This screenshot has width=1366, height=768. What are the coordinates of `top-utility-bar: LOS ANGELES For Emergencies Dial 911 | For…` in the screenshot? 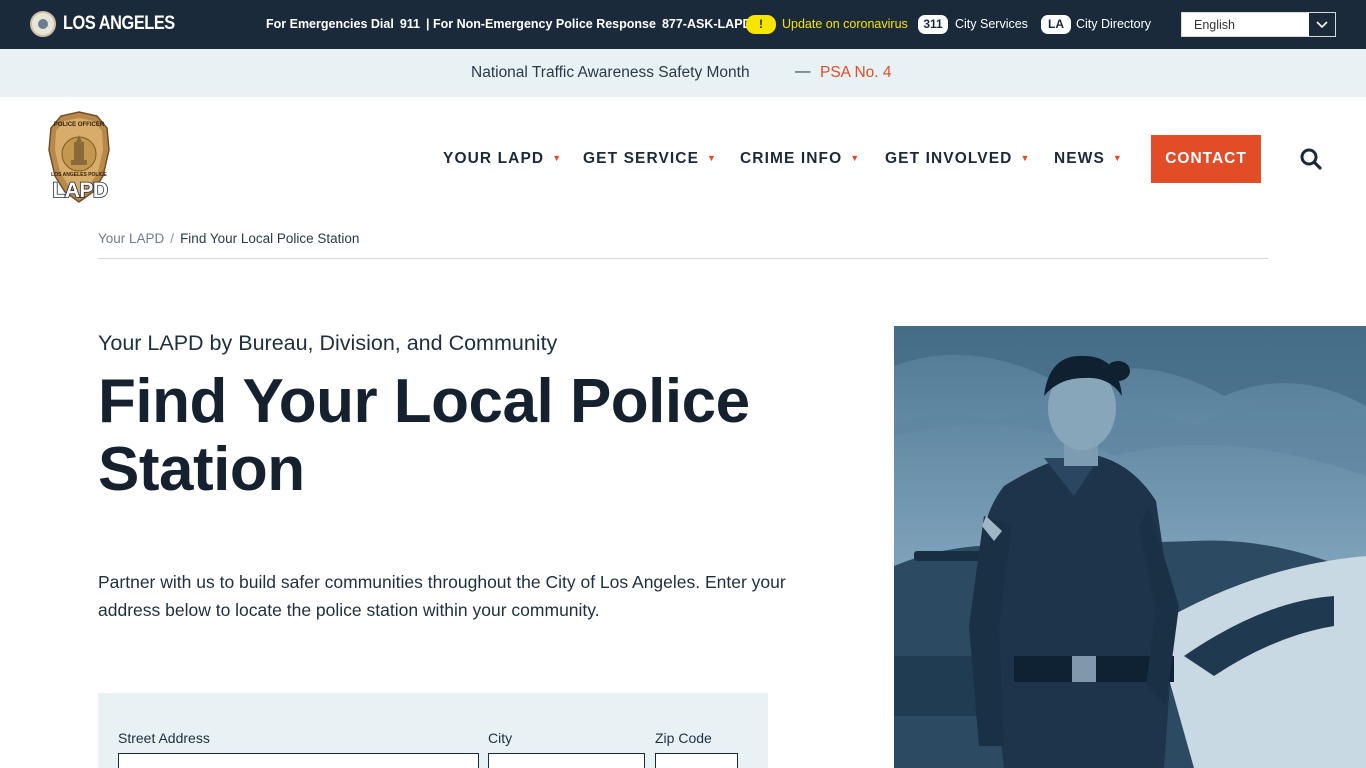 It's located at (683, 24).